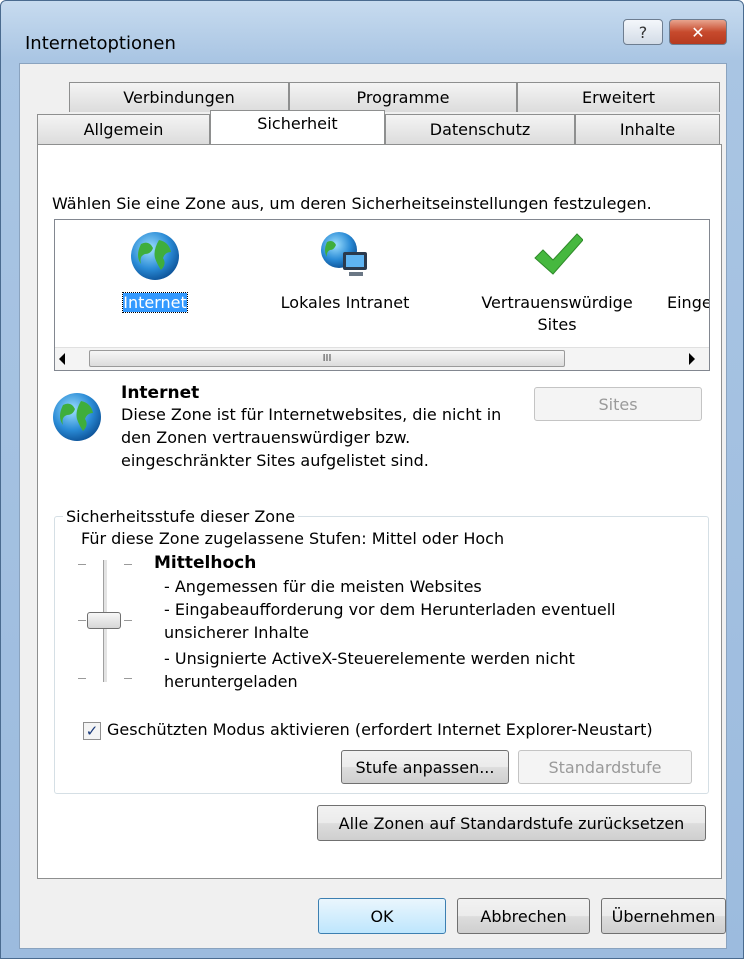  Describe the element at coordinates (297, 123) in the screenshot. I see `tab-label: Sicherheit` at that location.